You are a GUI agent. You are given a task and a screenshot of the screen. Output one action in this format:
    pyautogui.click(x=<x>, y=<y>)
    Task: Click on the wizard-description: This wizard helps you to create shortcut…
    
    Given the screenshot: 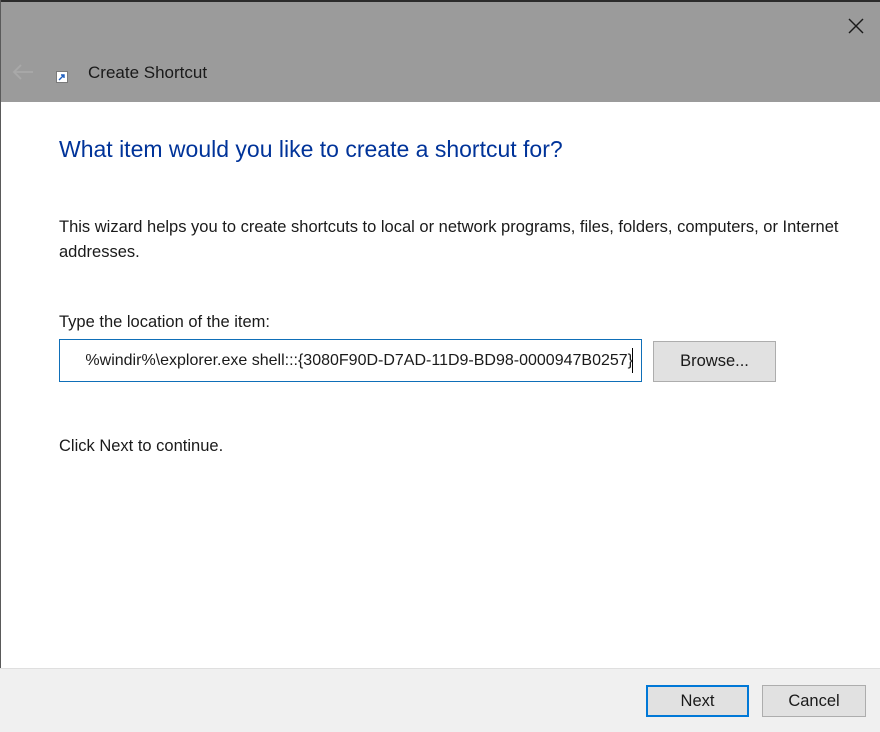 What is the action you would take?
    pyautogui.click(x=449, y=239)
    